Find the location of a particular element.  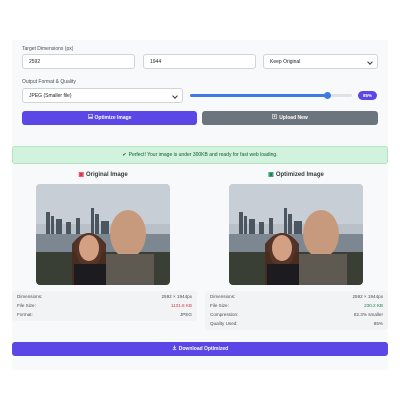

height-value: 1944 is located at coordinates (156, 62).